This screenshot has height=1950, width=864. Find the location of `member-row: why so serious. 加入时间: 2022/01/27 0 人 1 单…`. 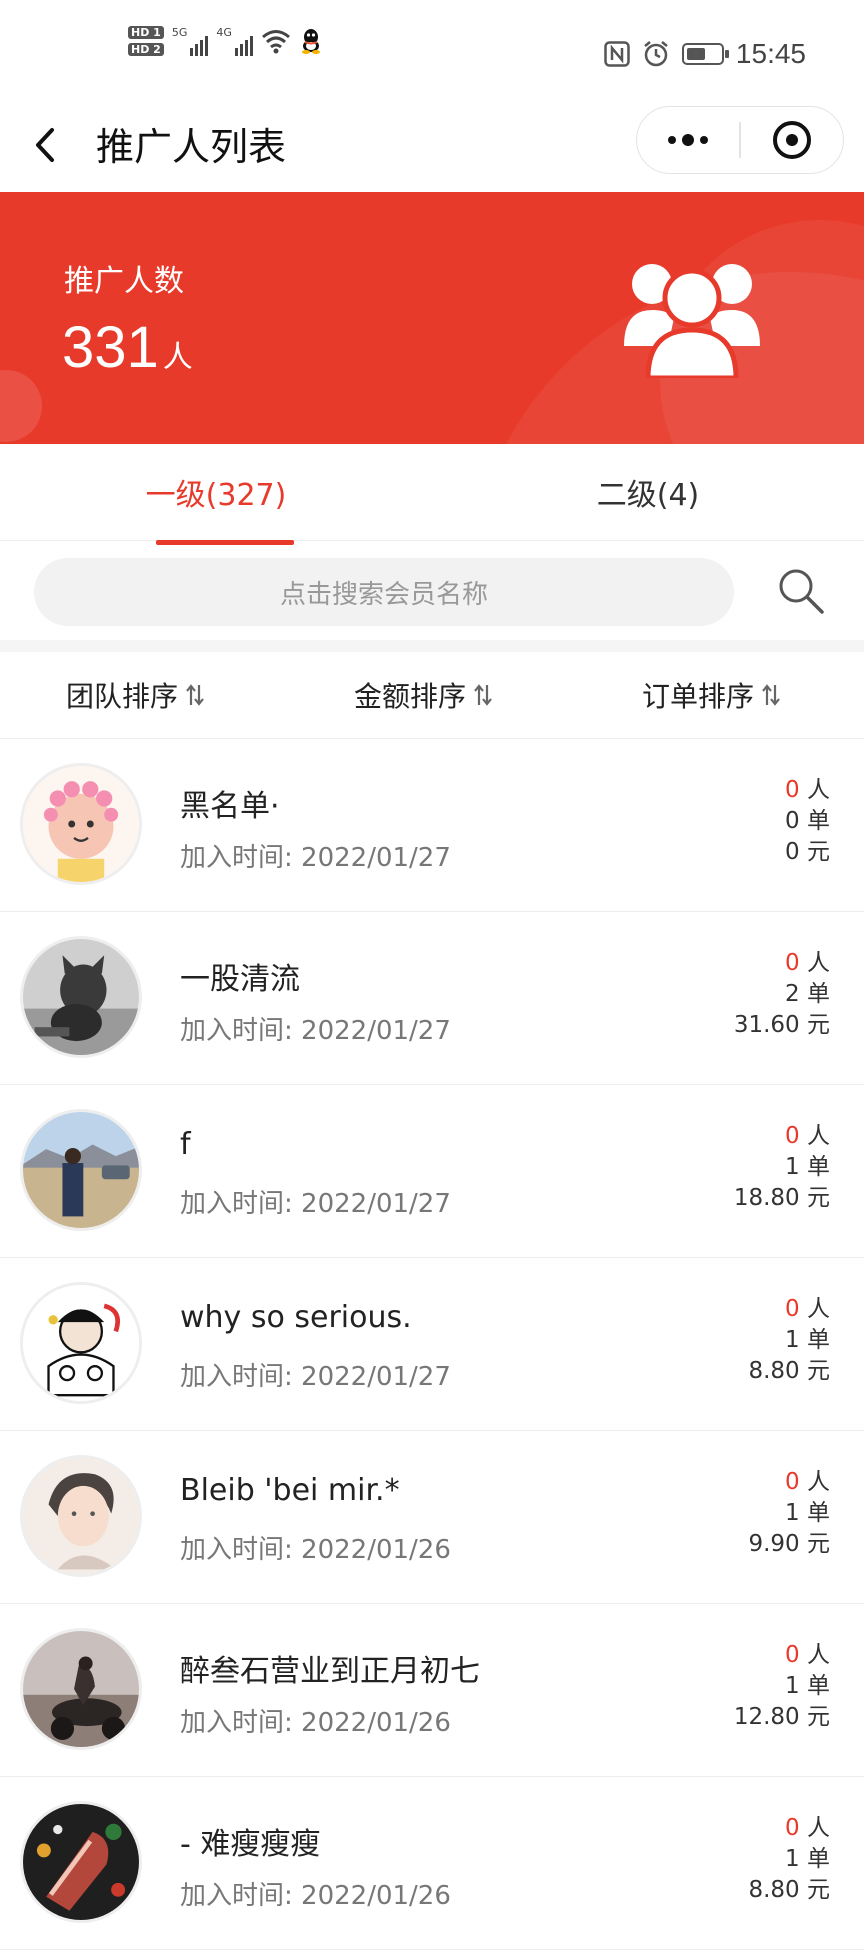

member-row: why so serious. 加入时间: 2022/01/27 0 人 1 单… is located at coordinates (432, 1344).